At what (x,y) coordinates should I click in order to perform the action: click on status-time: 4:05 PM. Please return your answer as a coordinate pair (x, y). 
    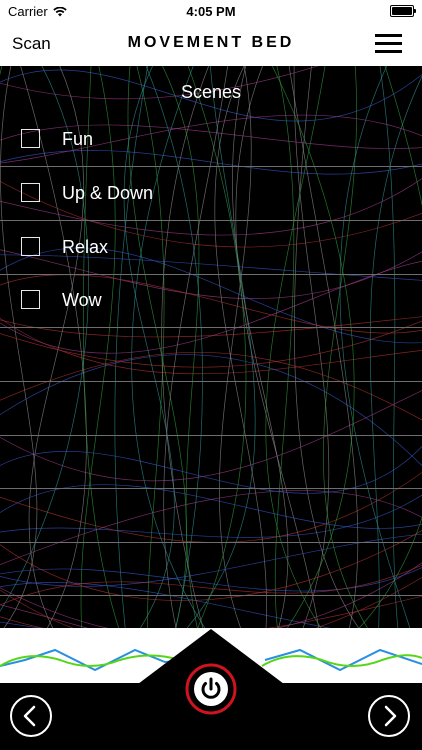
    Looking at the image, I should click on (211, 11).